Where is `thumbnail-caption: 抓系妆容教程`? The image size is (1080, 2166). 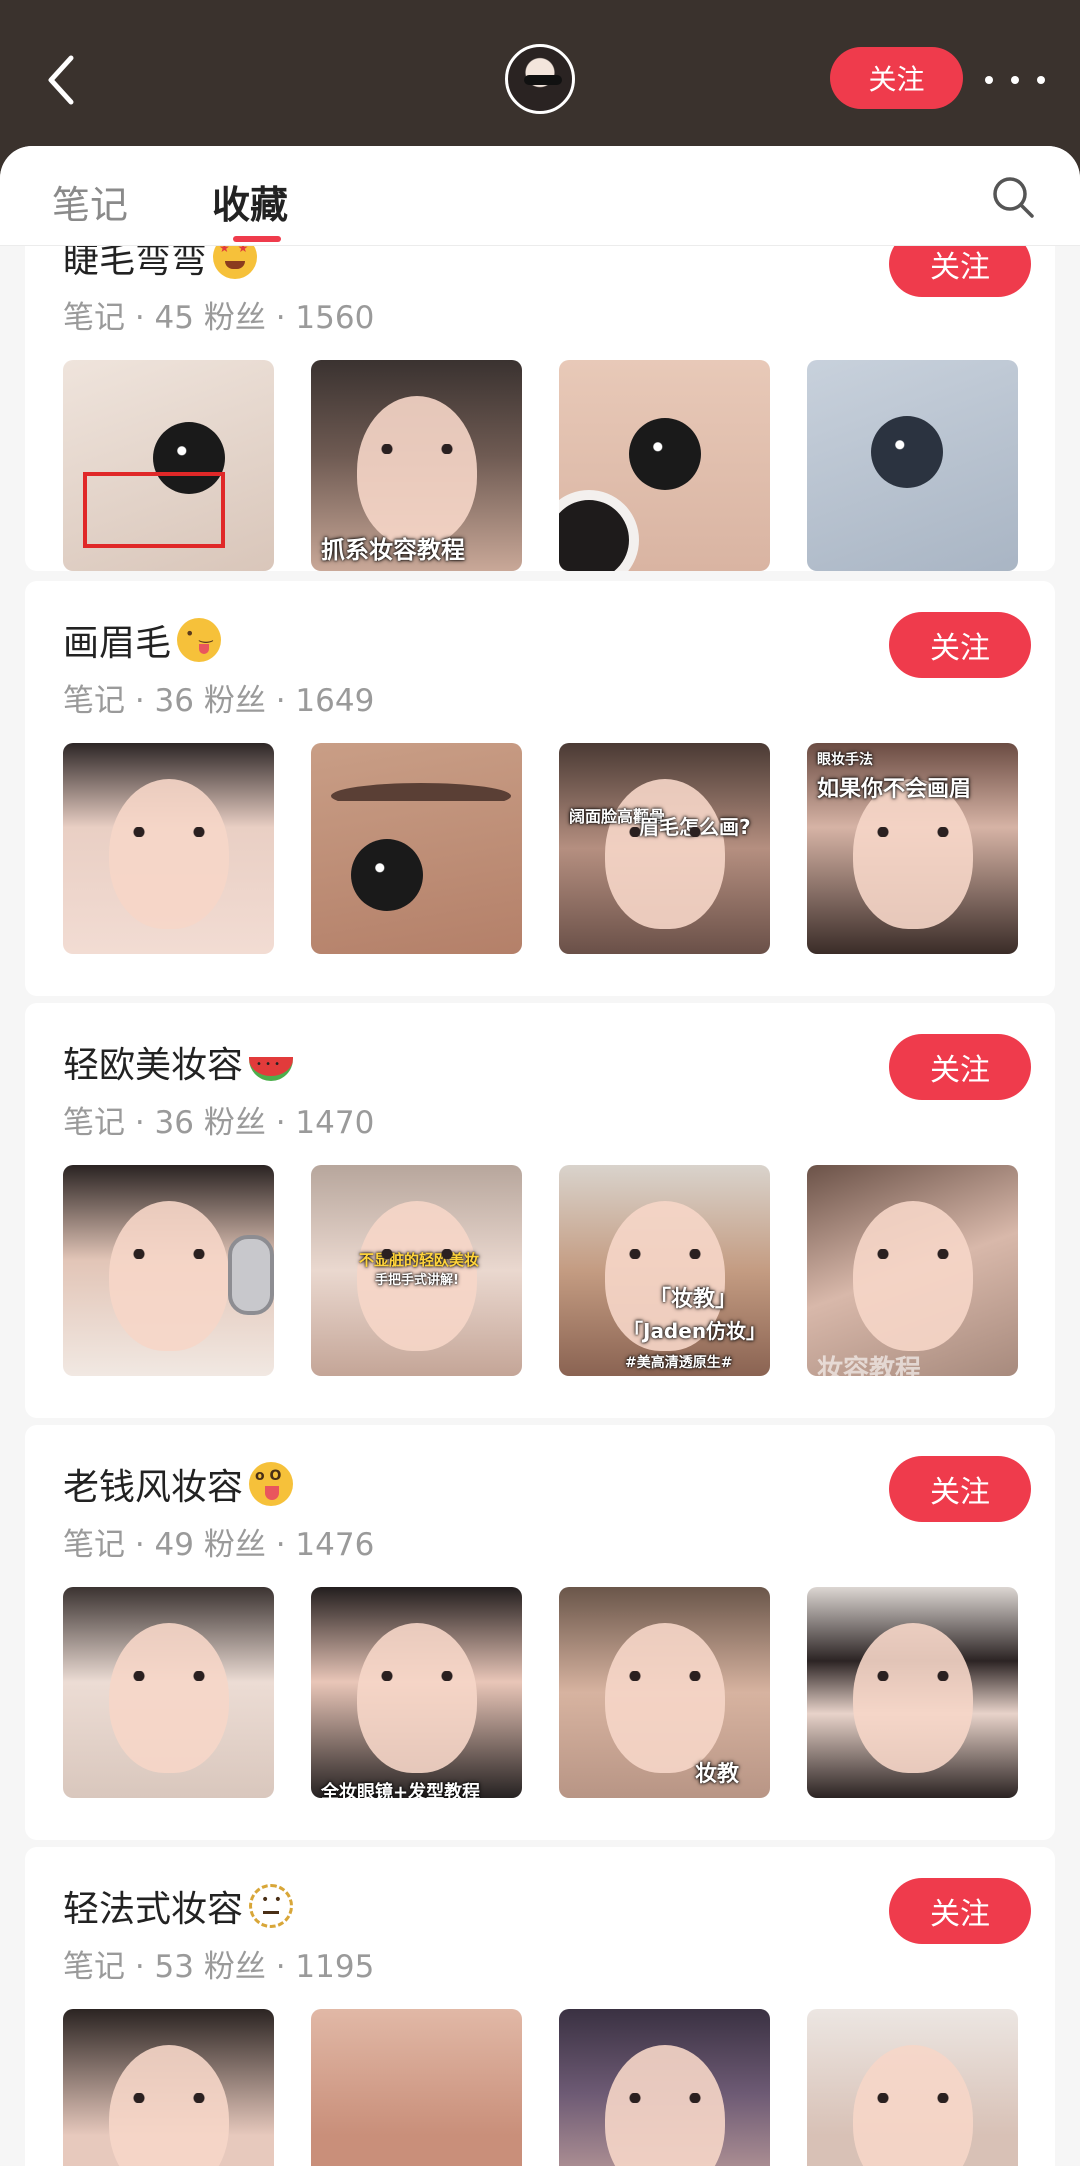 thumbnail-caption: 抓系妆容教程 is located at coordinates (393, 550).